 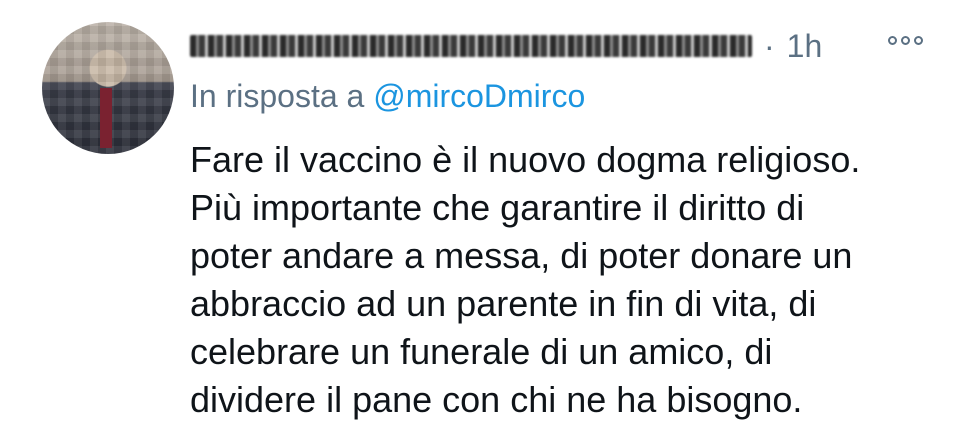 What do you see at coordinates (805, 46) in the screenshot?
I see `timestamp: 1h` at bounding box center [805, 46].